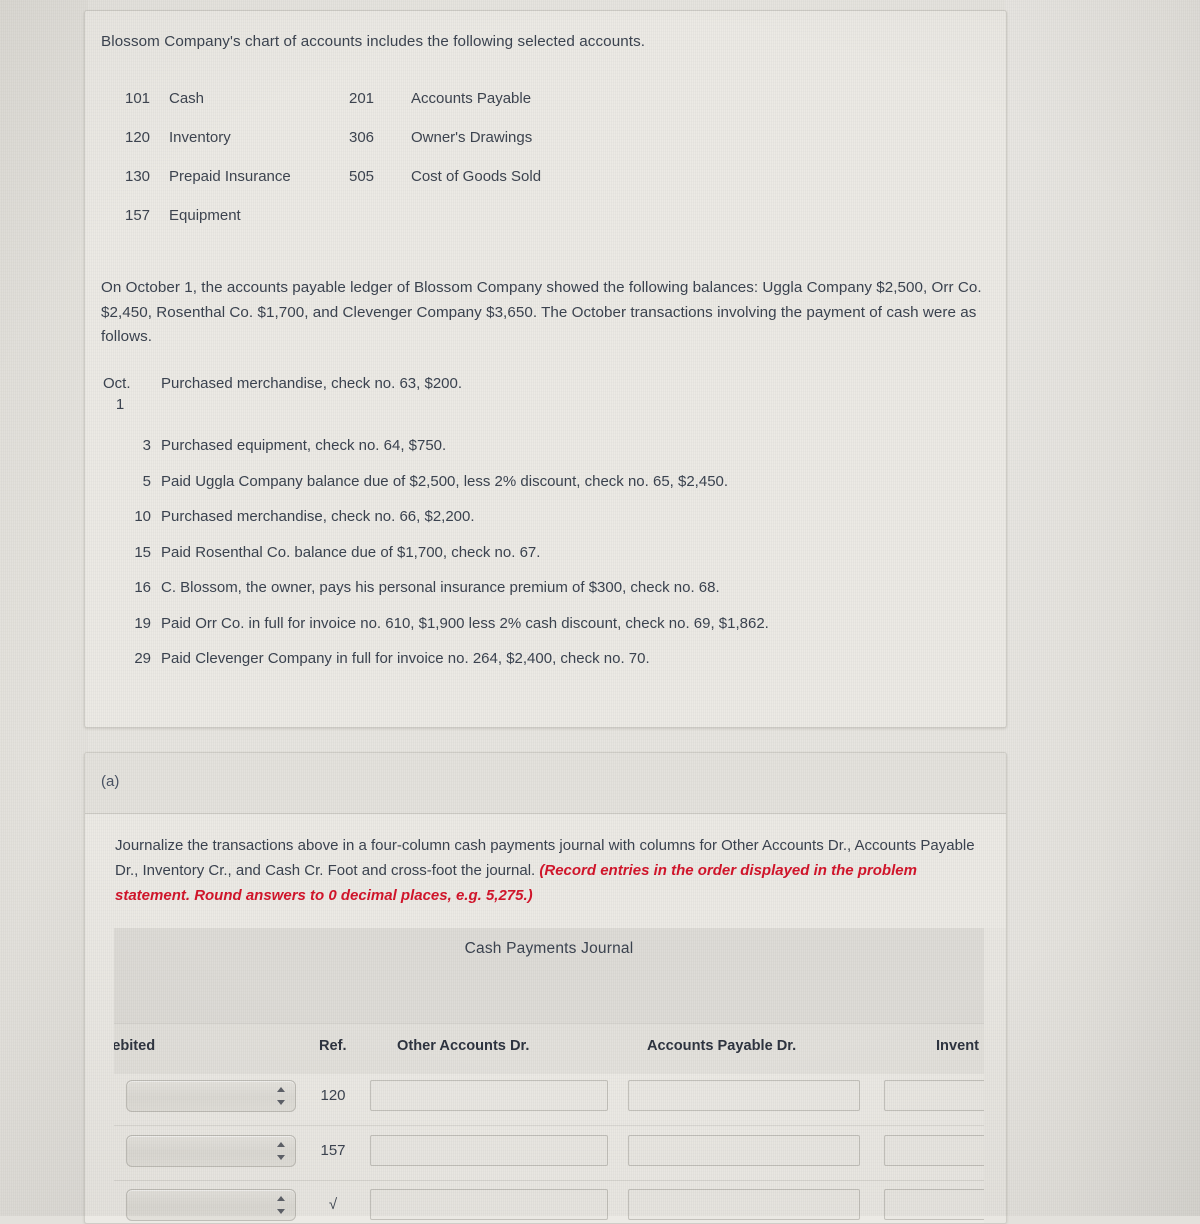  I want to click on transaction-date: 5, so click(146, 481).